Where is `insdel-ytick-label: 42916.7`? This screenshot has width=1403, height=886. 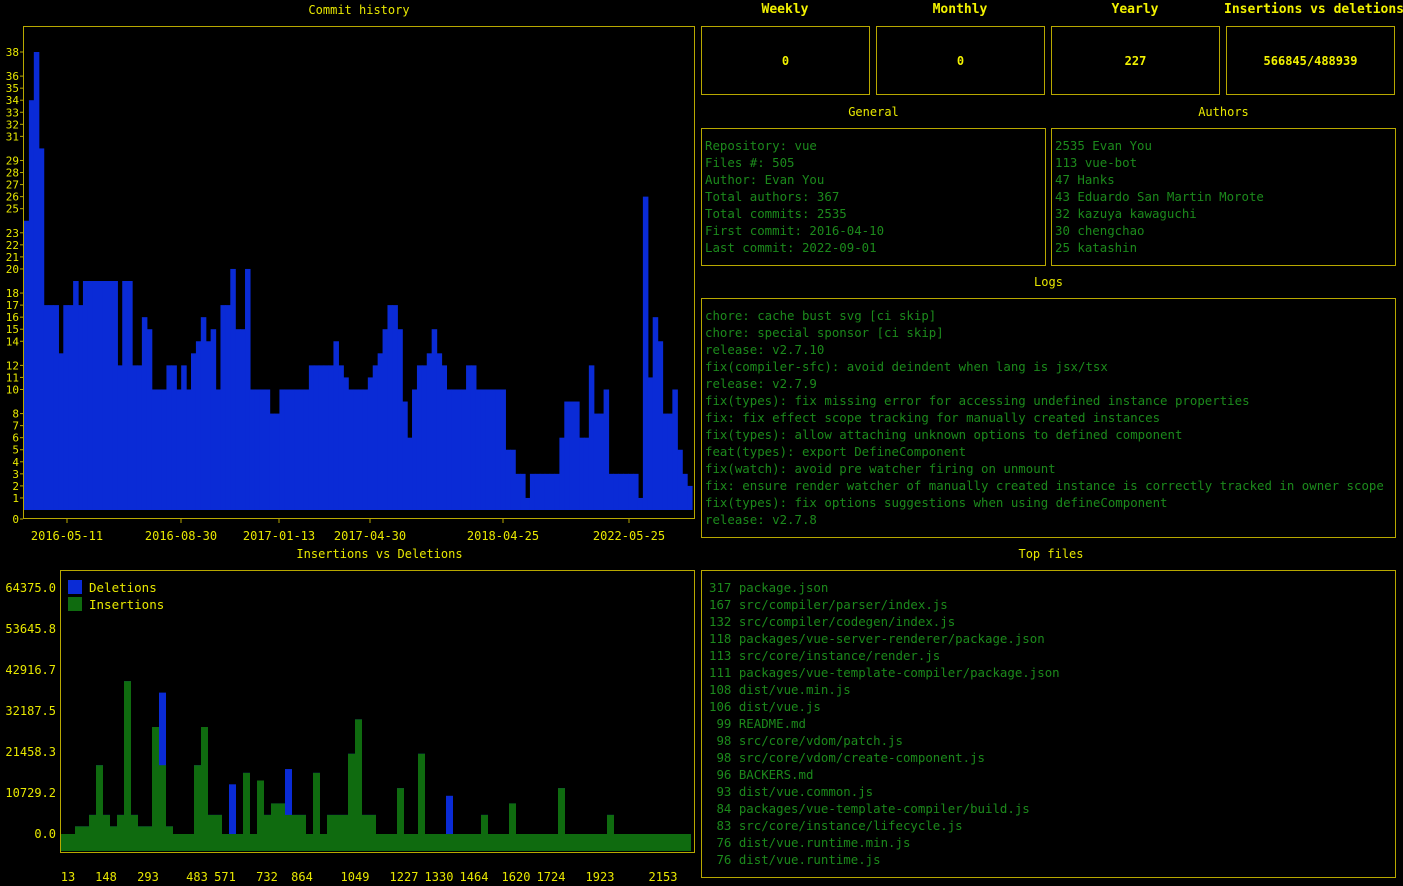 insdel-ytick-label: 42916.7 is located at coordinates (30, 670).